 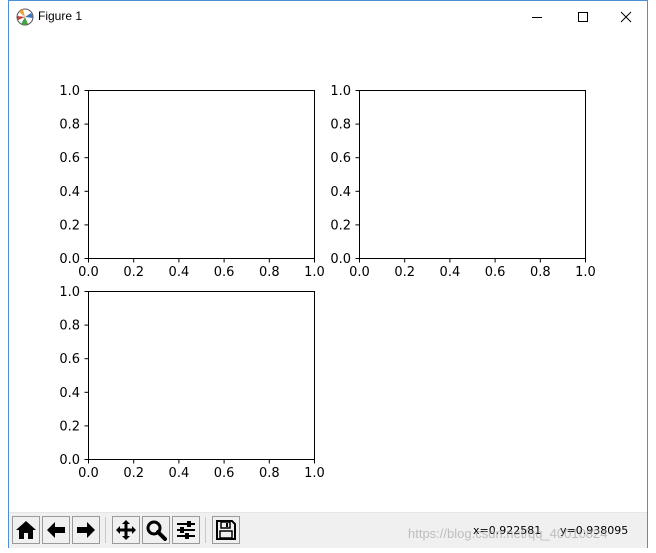 I want to click on minimize-button, so click(x=537, y=16).